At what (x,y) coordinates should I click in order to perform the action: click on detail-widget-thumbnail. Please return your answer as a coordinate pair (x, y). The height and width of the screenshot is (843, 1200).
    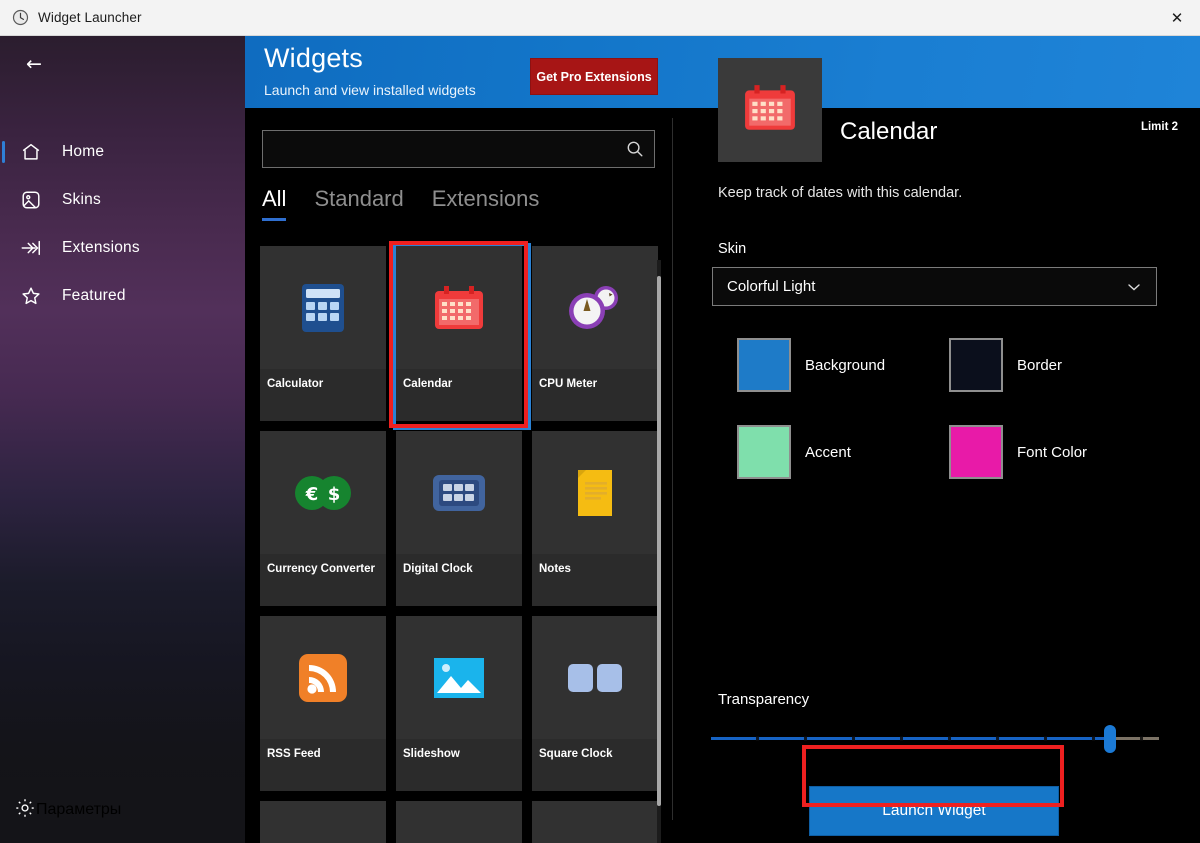
    Looking at the image, I should click on (770, 110).